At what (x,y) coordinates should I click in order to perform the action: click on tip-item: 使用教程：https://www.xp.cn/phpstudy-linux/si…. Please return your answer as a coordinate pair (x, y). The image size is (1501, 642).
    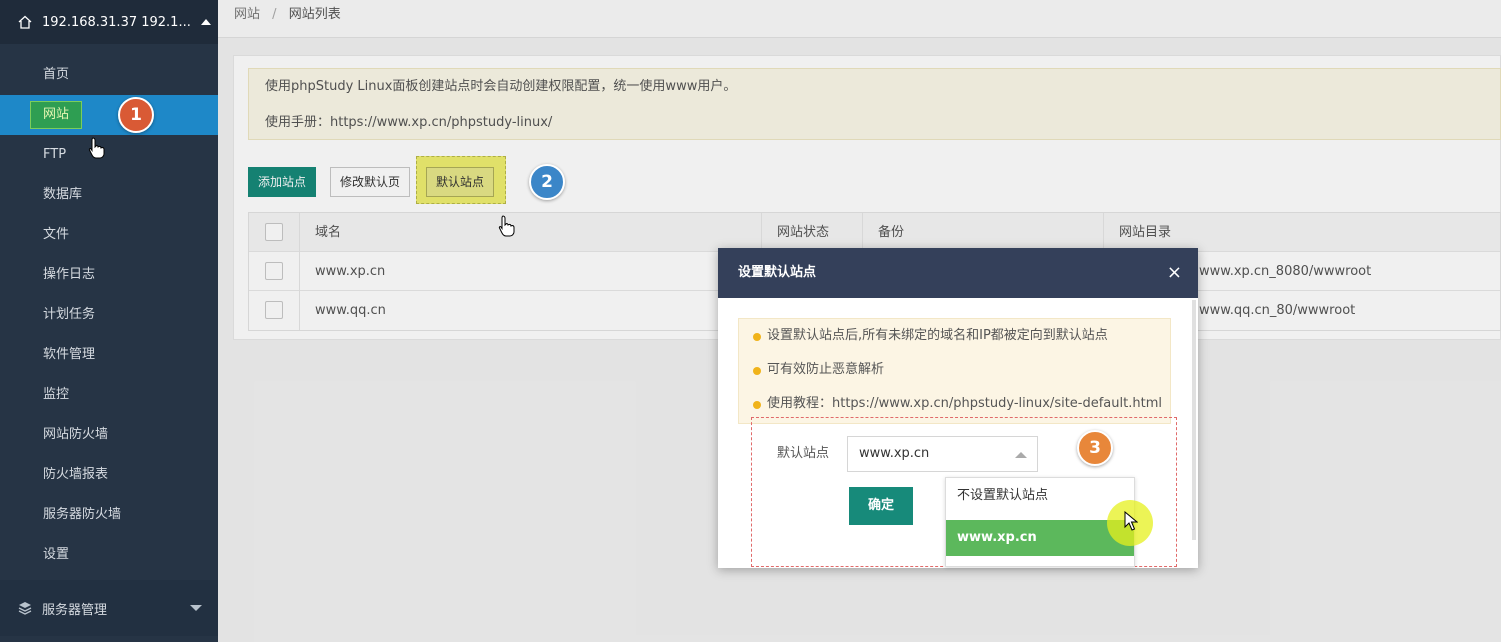
    Looking at the image, I should click on (961, 404).